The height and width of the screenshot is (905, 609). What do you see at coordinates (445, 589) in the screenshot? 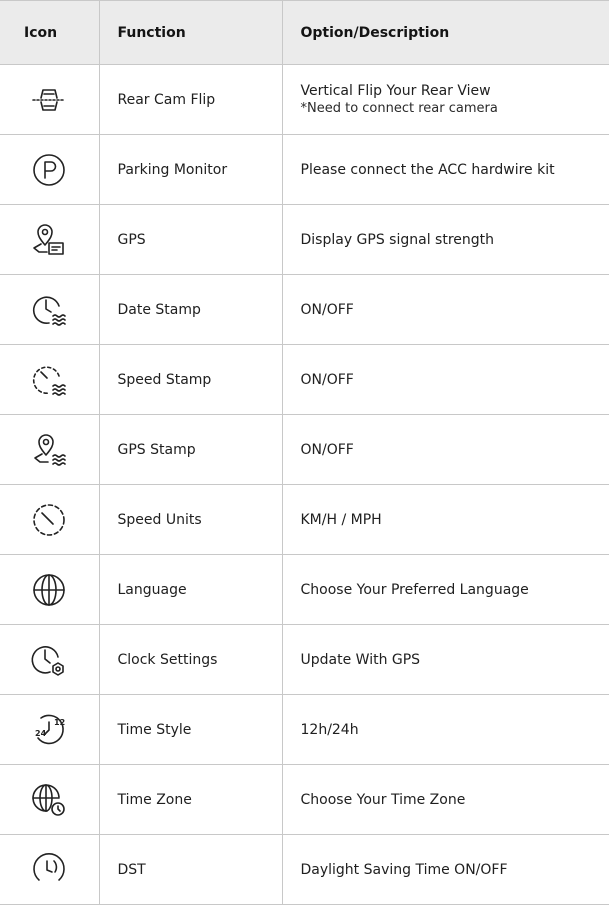
I see `description-text: Choose Your Preferred Language` at bounding box center [445, 589].